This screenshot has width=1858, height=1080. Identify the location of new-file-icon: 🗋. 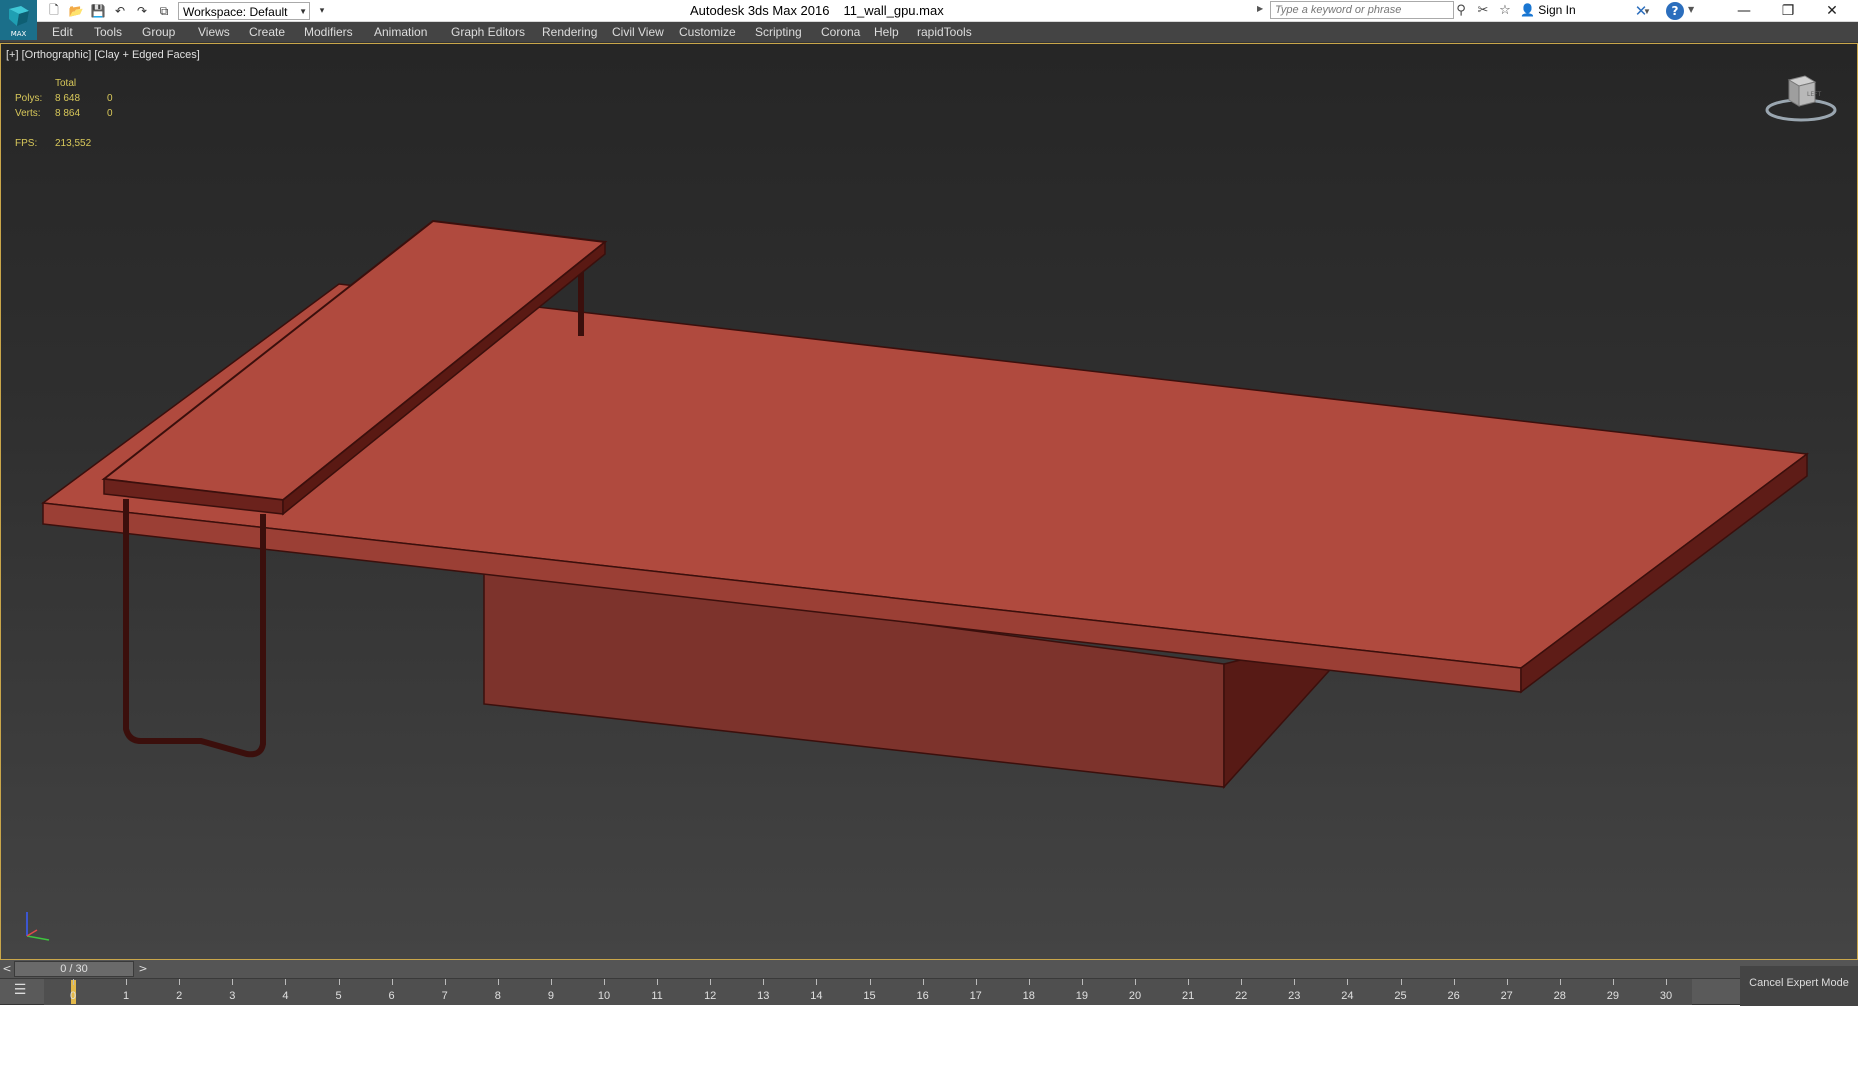
(54, 11).